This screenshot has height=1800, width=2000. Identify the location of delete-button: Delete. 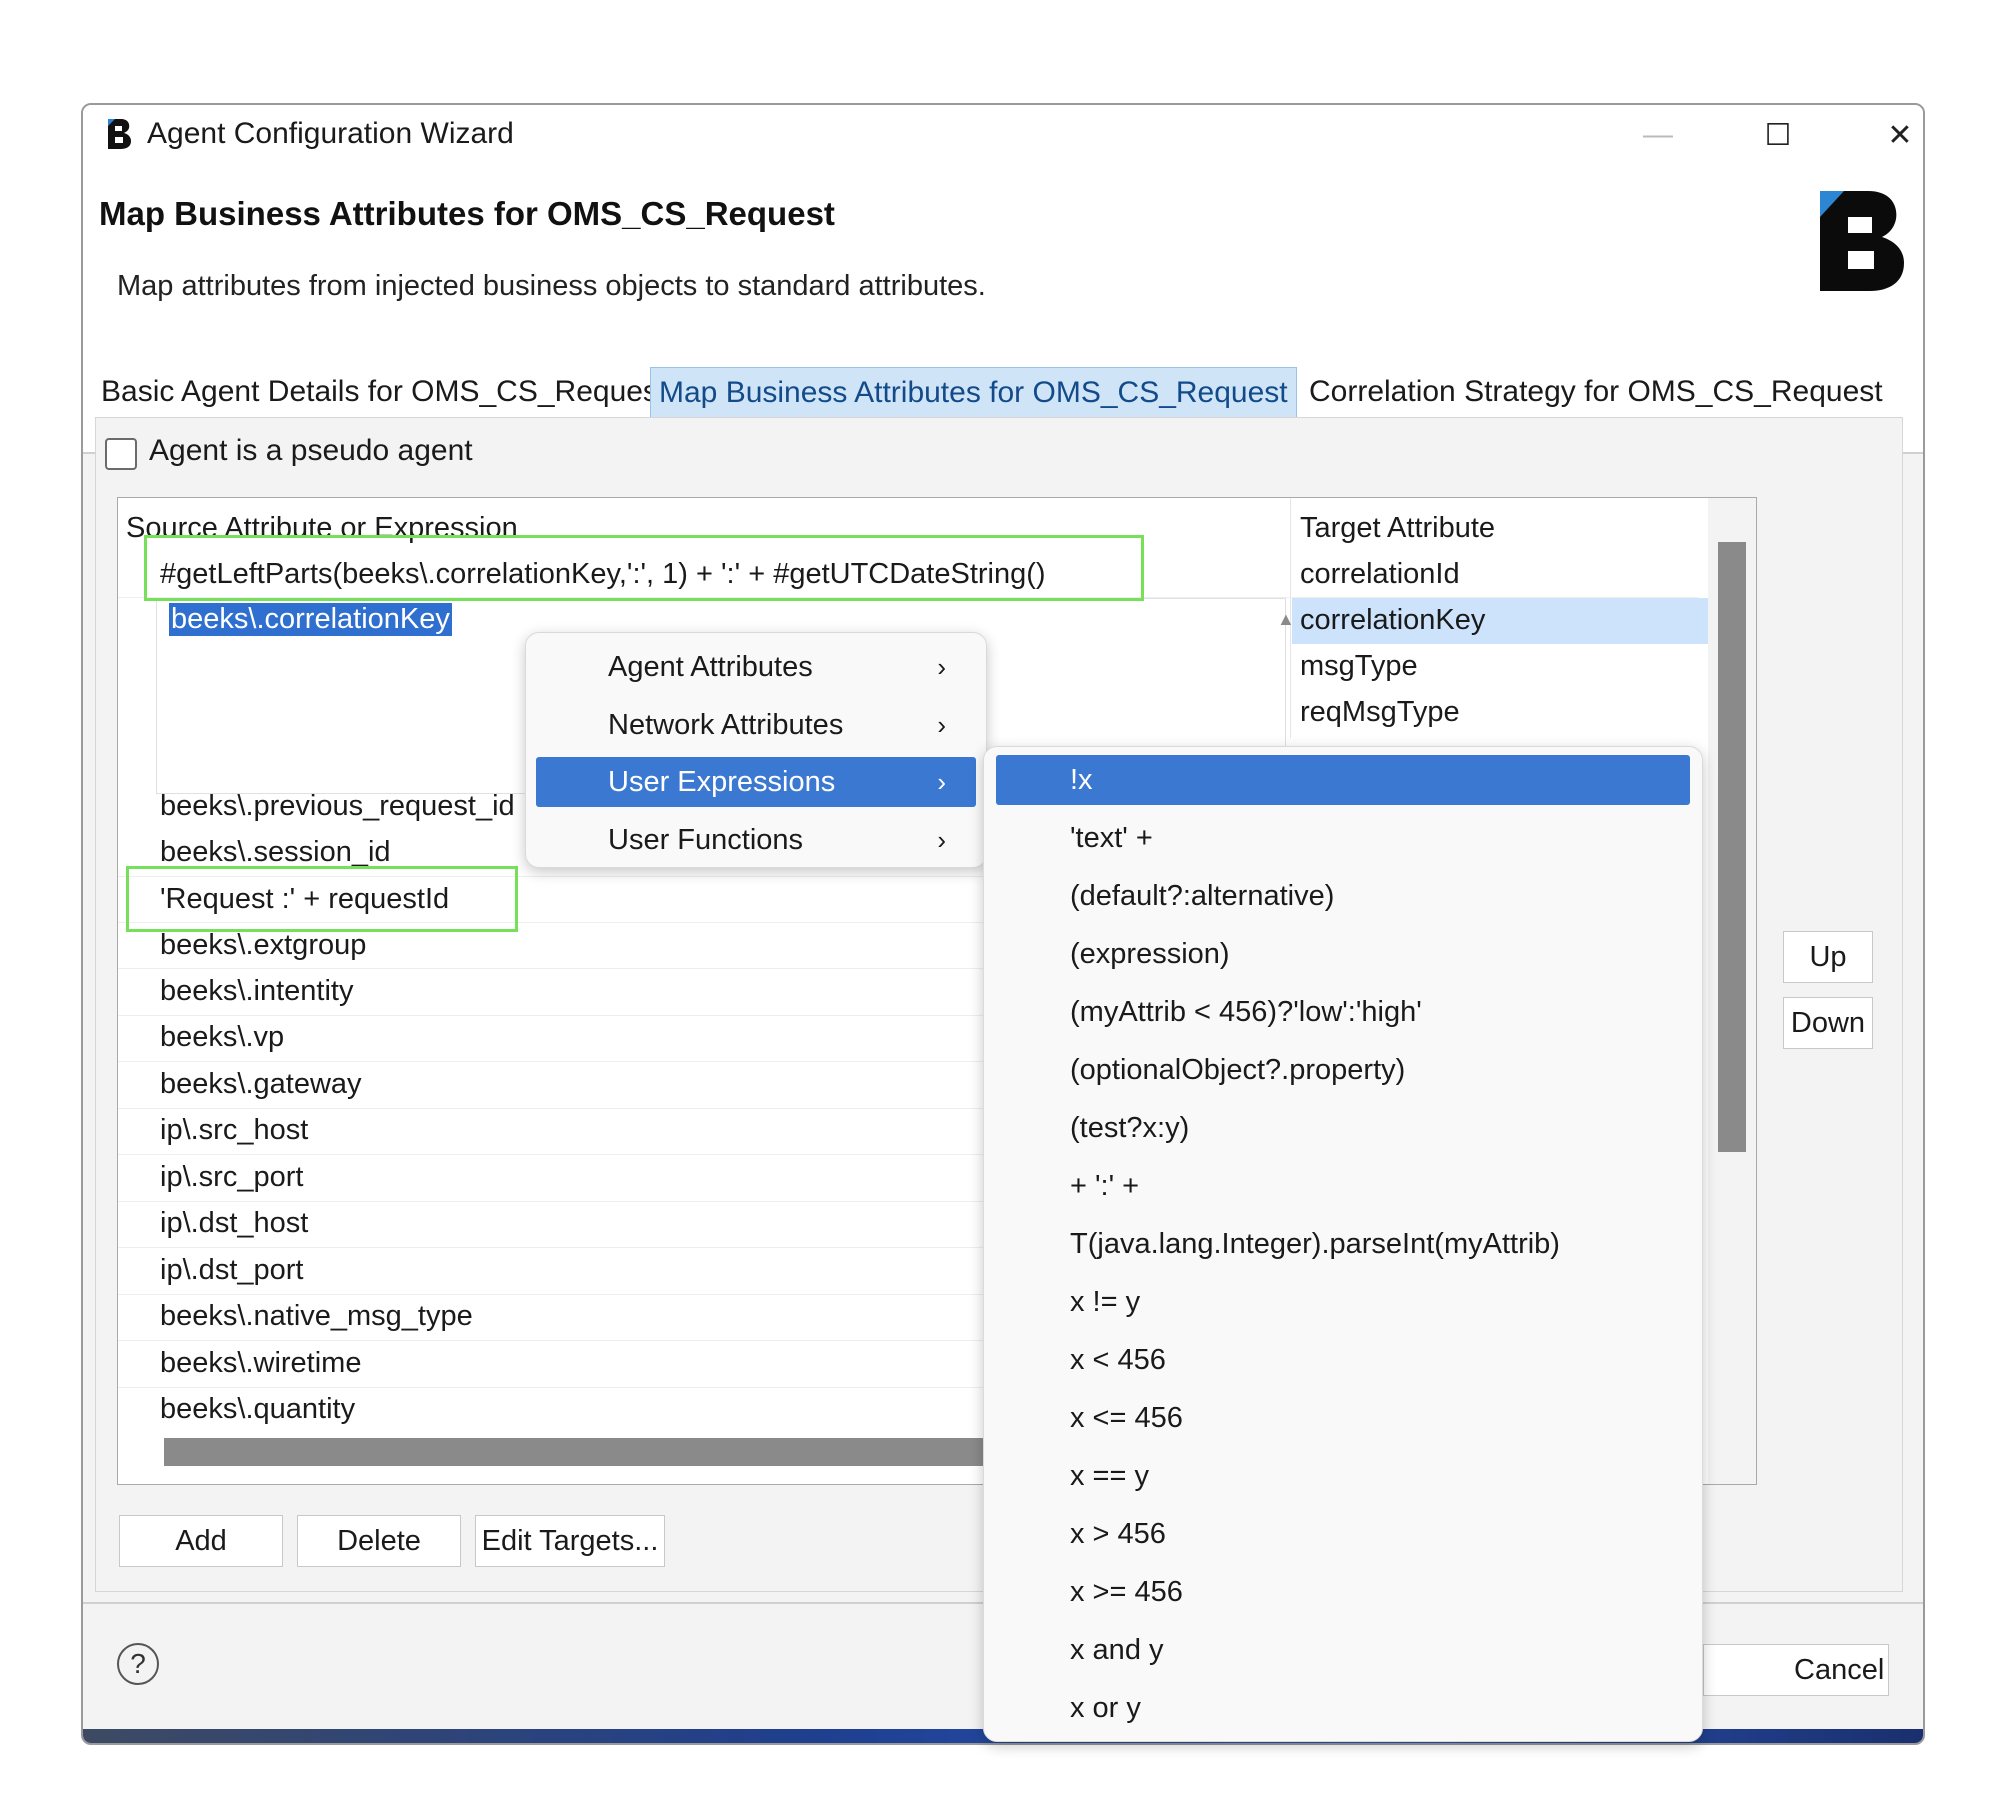
(379, 1541).